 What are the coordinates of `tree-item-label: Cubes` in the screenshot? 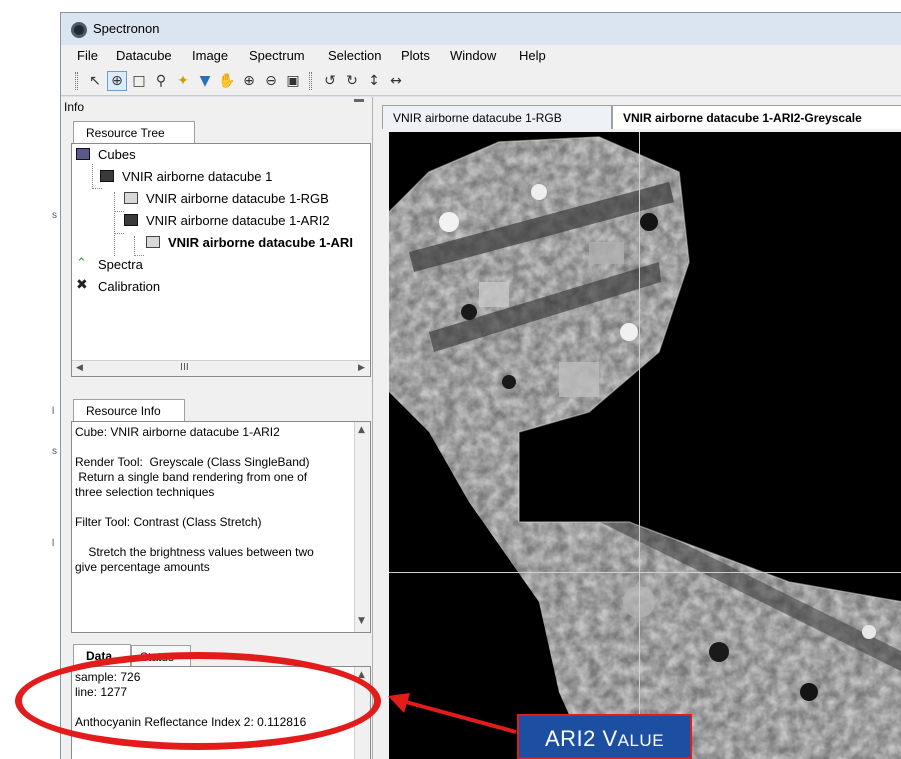 It's located at (117, 154).